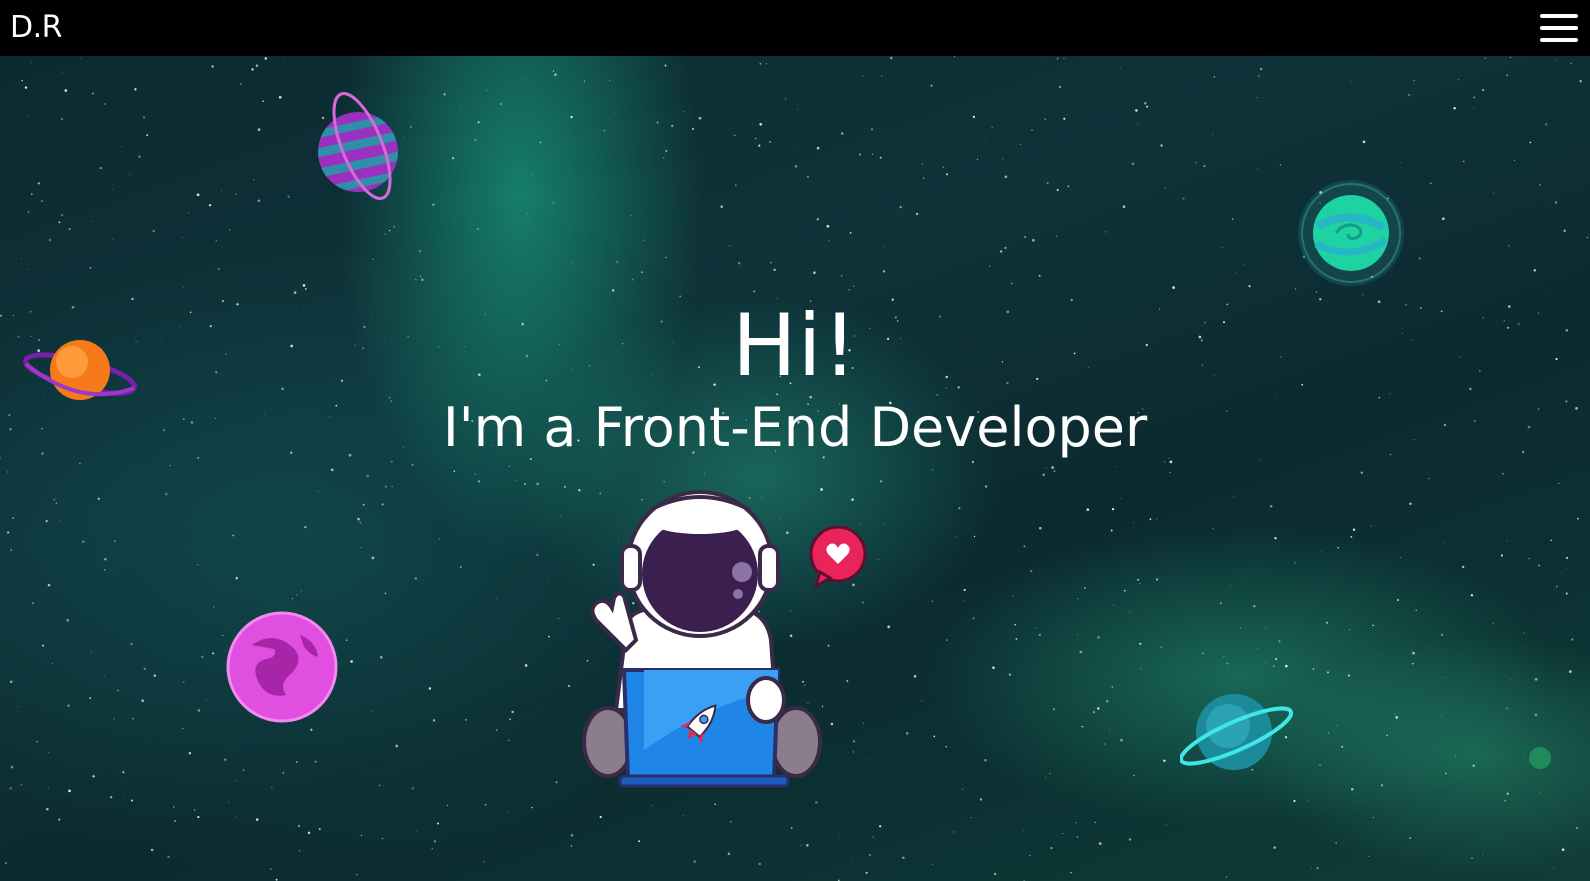  What do you see at coordinates (702, 639) in the screenshot?
I see `astronaut-illustration` at bounding box center [702, 639].